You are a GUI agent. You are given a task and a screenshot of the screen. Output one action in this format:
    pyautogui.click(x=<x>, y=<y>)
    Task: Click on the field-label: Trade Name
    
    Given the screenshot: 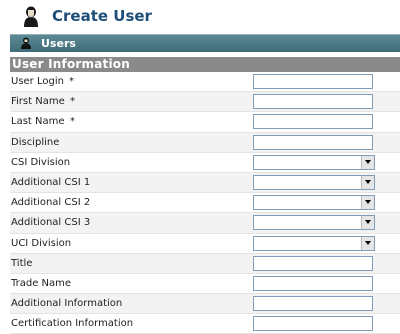 What is the action you would take?
    pyautogui.click(x=41, y=283)
    